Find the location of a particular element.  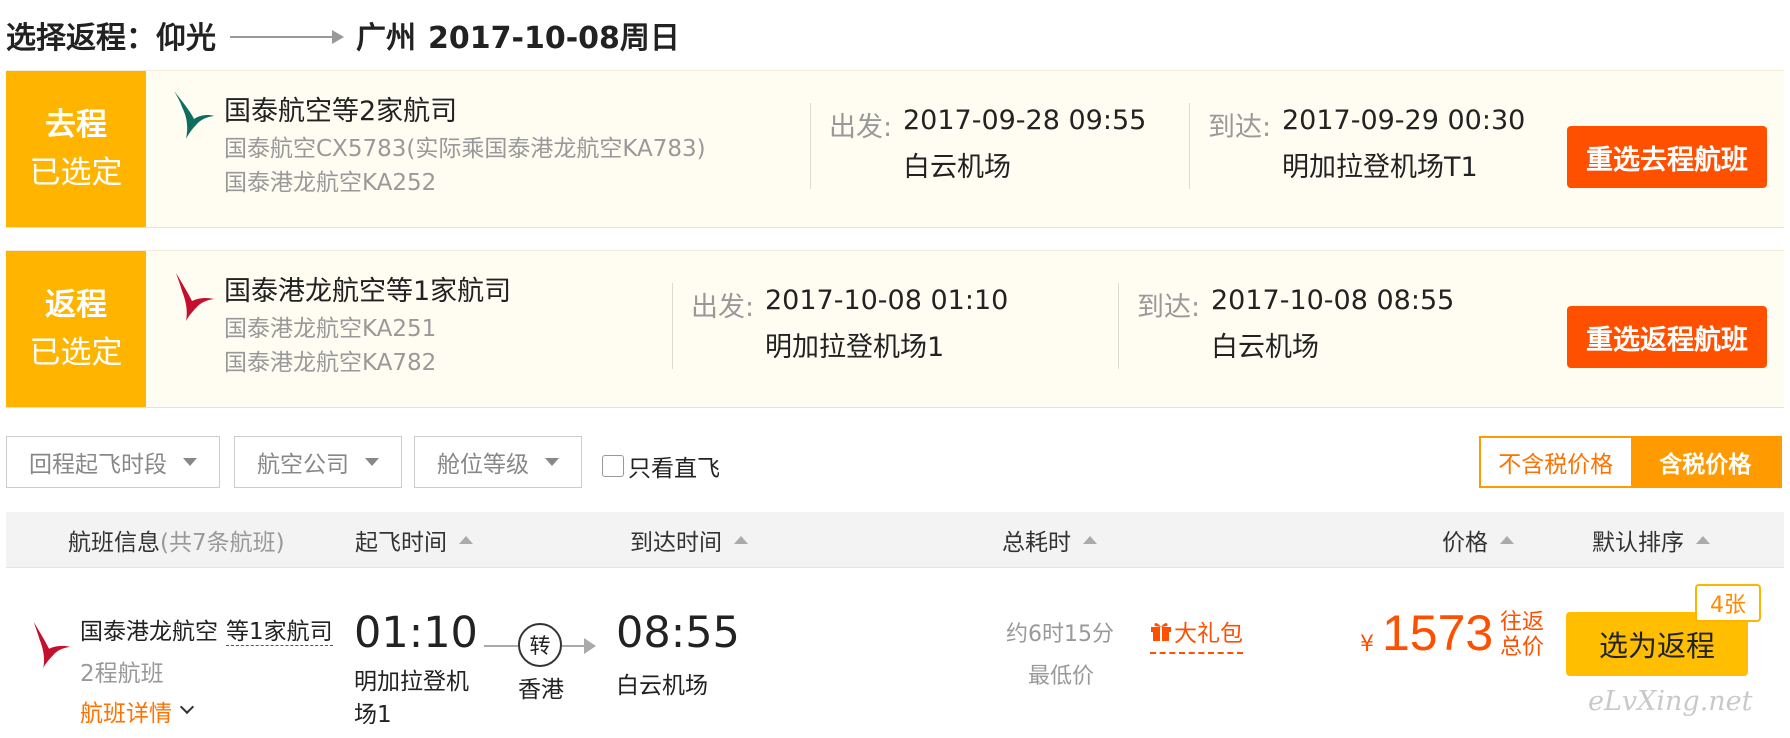

sort-arrive-time: 到达时间 is located at coordinates (689, 540).